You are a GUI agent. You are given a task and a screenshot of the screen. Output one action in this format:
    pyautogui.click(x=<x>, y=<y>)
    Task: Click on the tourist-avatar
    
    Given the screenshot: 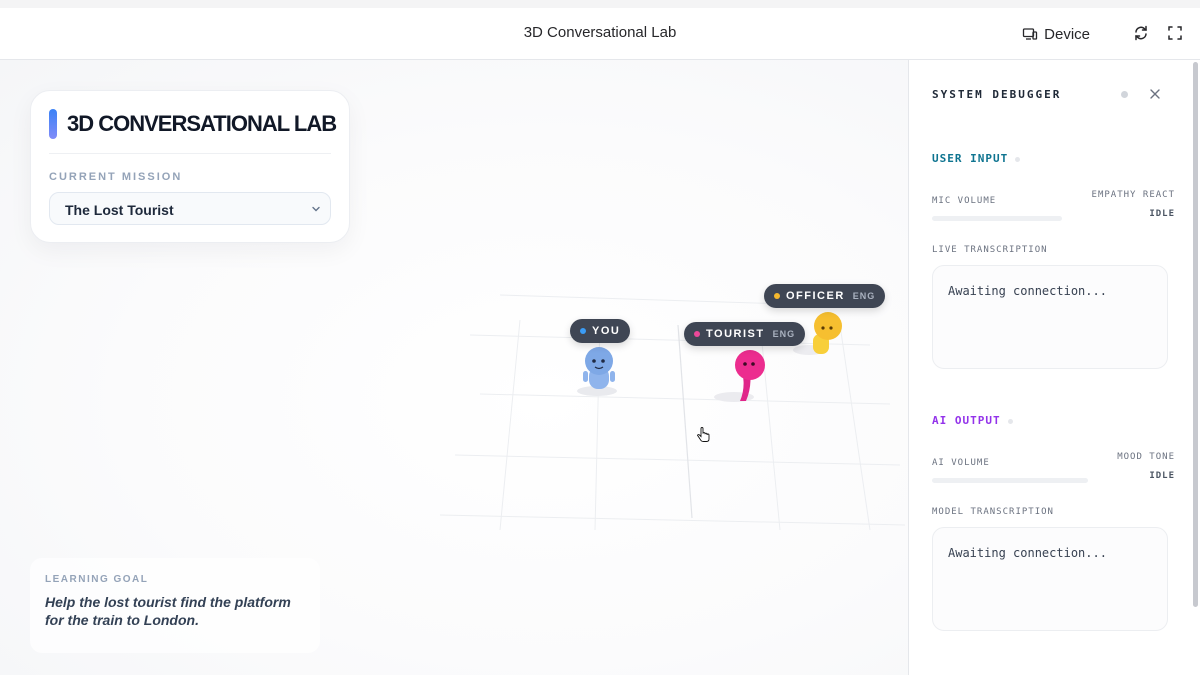 What is the action you would take?
    pyautogui.click(x=742, y=376)
    